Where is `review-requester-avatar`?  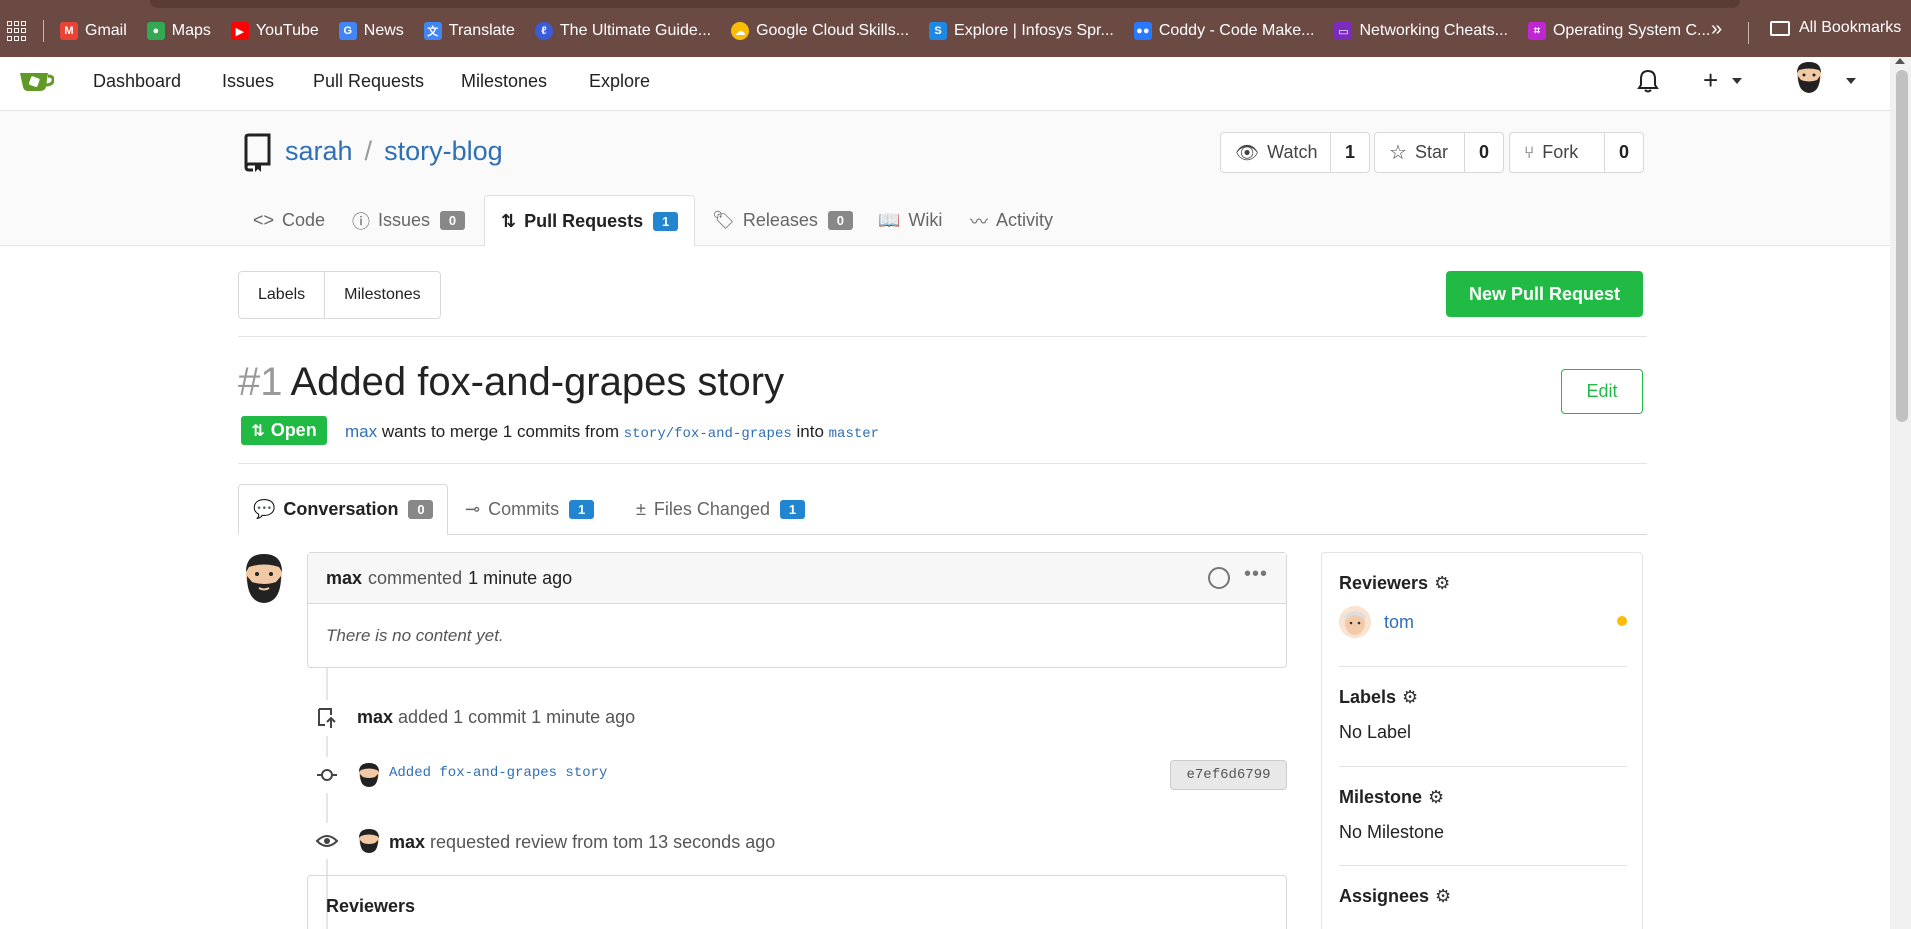 review-requester-avatar is located at coordinates (369, 841).